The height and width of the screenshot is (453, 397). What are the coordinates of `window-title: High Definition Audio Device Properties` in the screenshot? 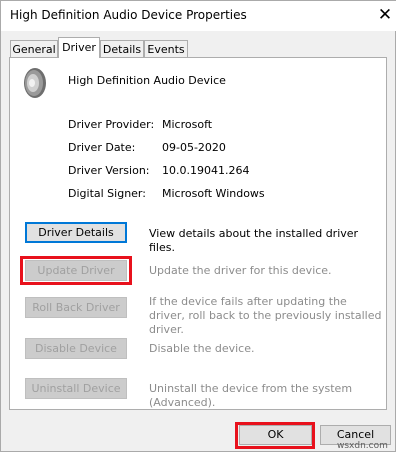 It's located at (128, 15).